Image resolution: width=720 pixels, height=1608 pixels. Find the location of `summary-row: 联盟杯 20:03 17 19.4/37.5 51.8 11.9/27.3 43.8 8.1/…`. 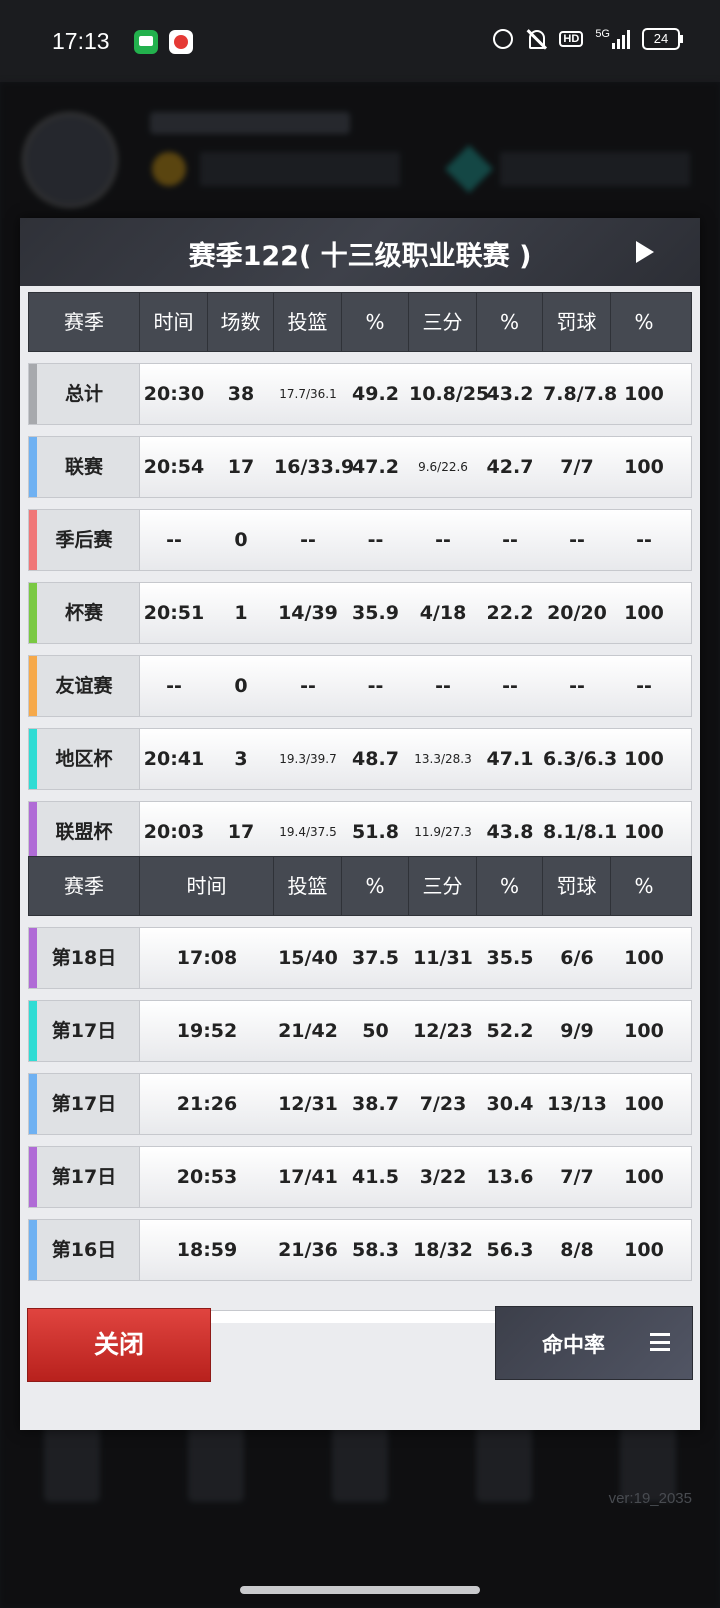

summary-row: 联盟杯 20:03 17 19.4/37.5 51.8 11.9/27.3 43.8 8.1/… is located at coordinates (360, 832).